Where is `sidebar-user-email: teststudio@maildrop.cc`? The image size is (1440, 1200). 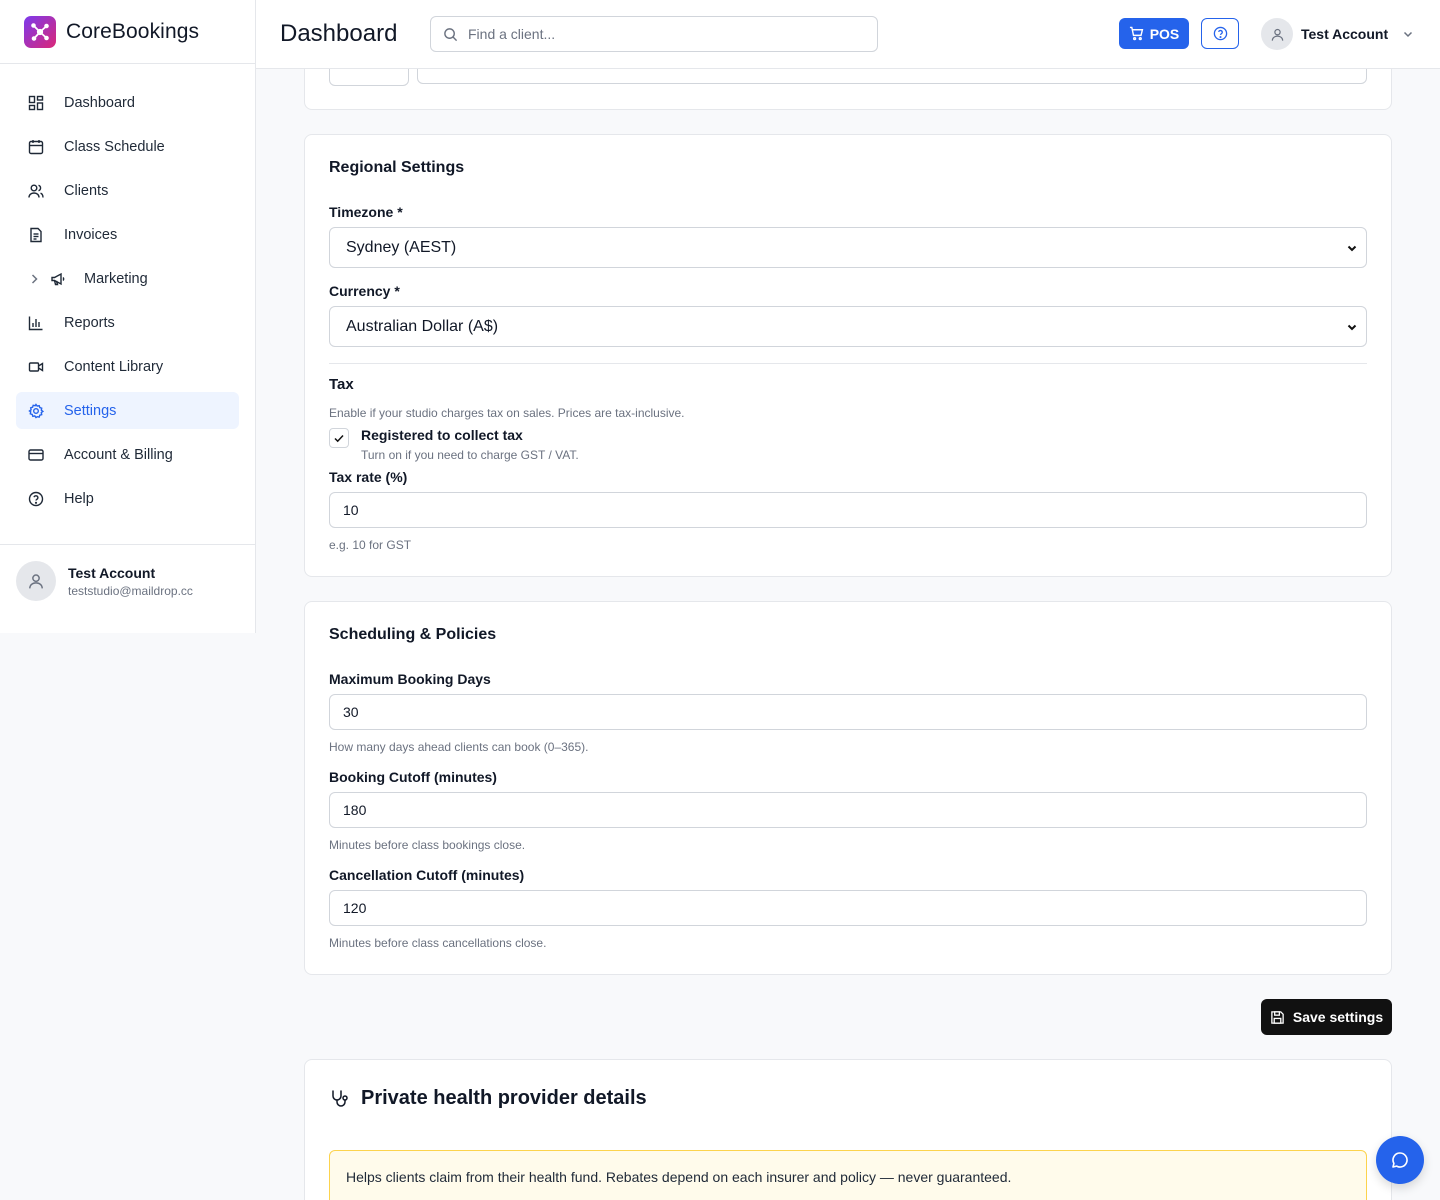 sidebar-user-email: teststudio@maildrop.cc is located at coordinates (130, 590).